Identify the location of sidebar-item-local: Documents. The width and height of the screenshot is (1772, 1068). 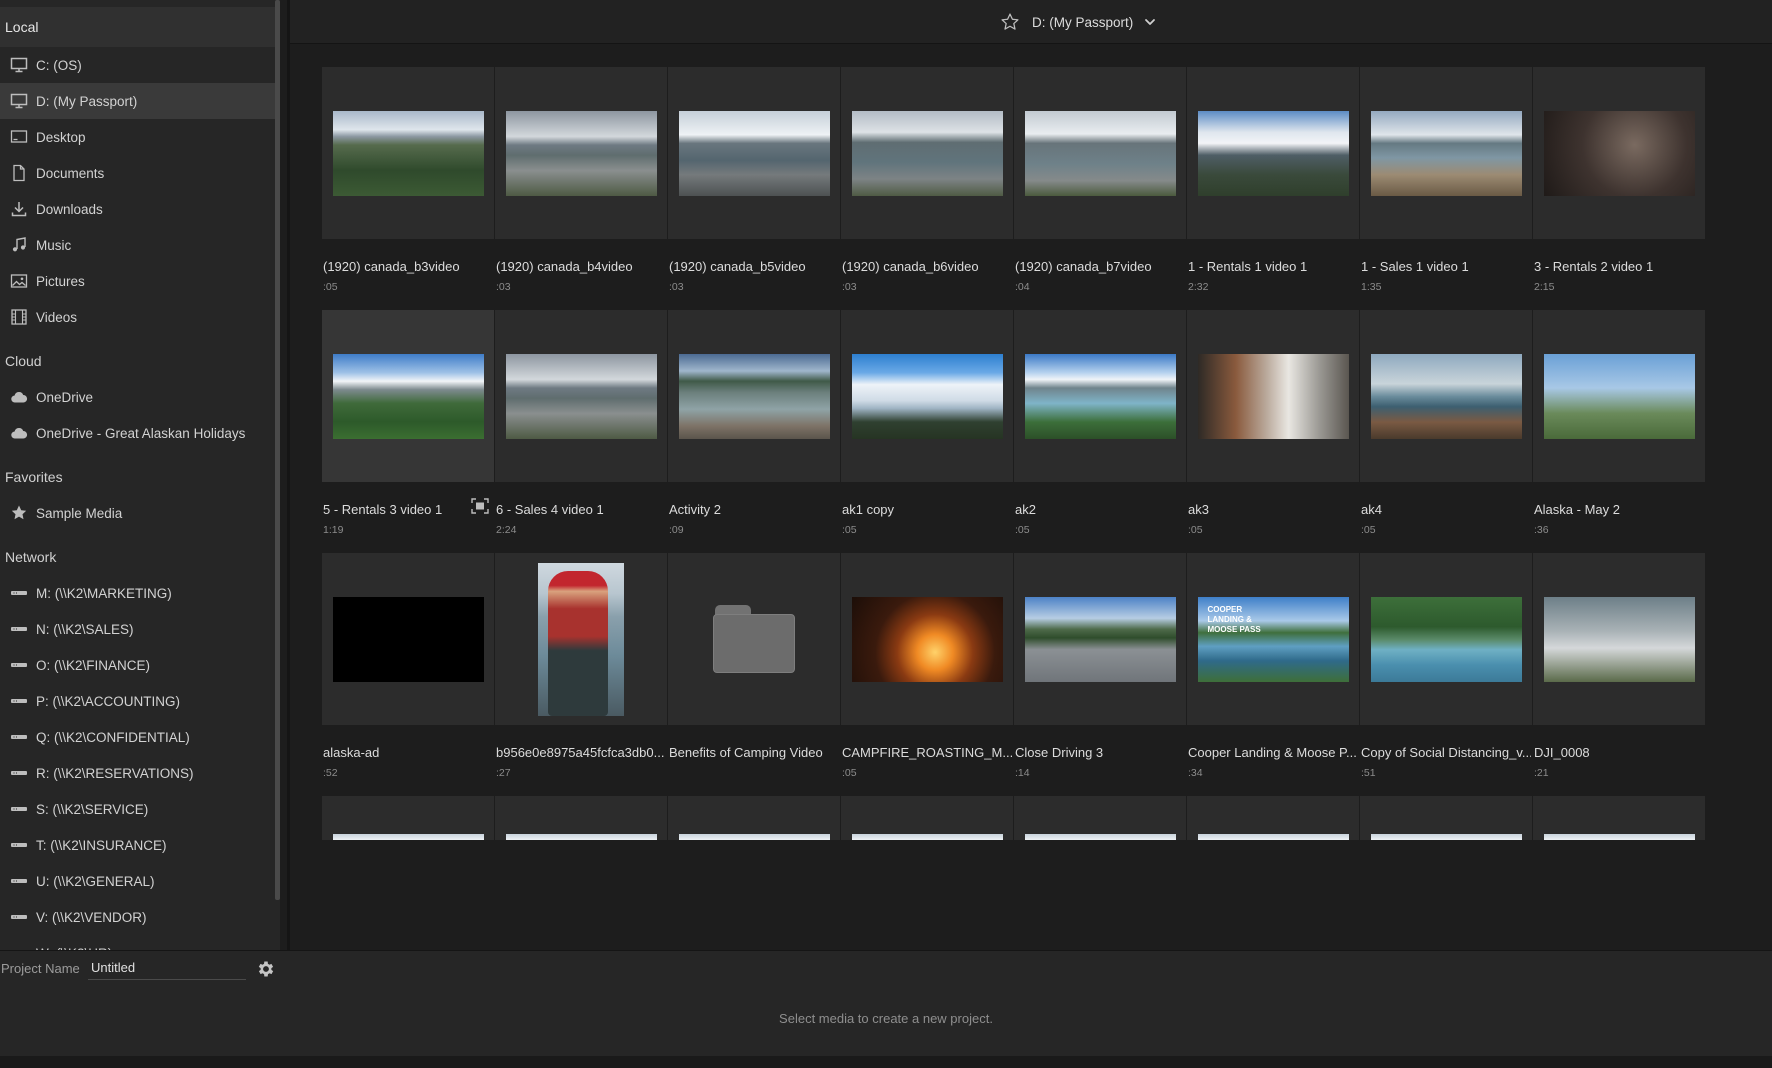
(140, 173).